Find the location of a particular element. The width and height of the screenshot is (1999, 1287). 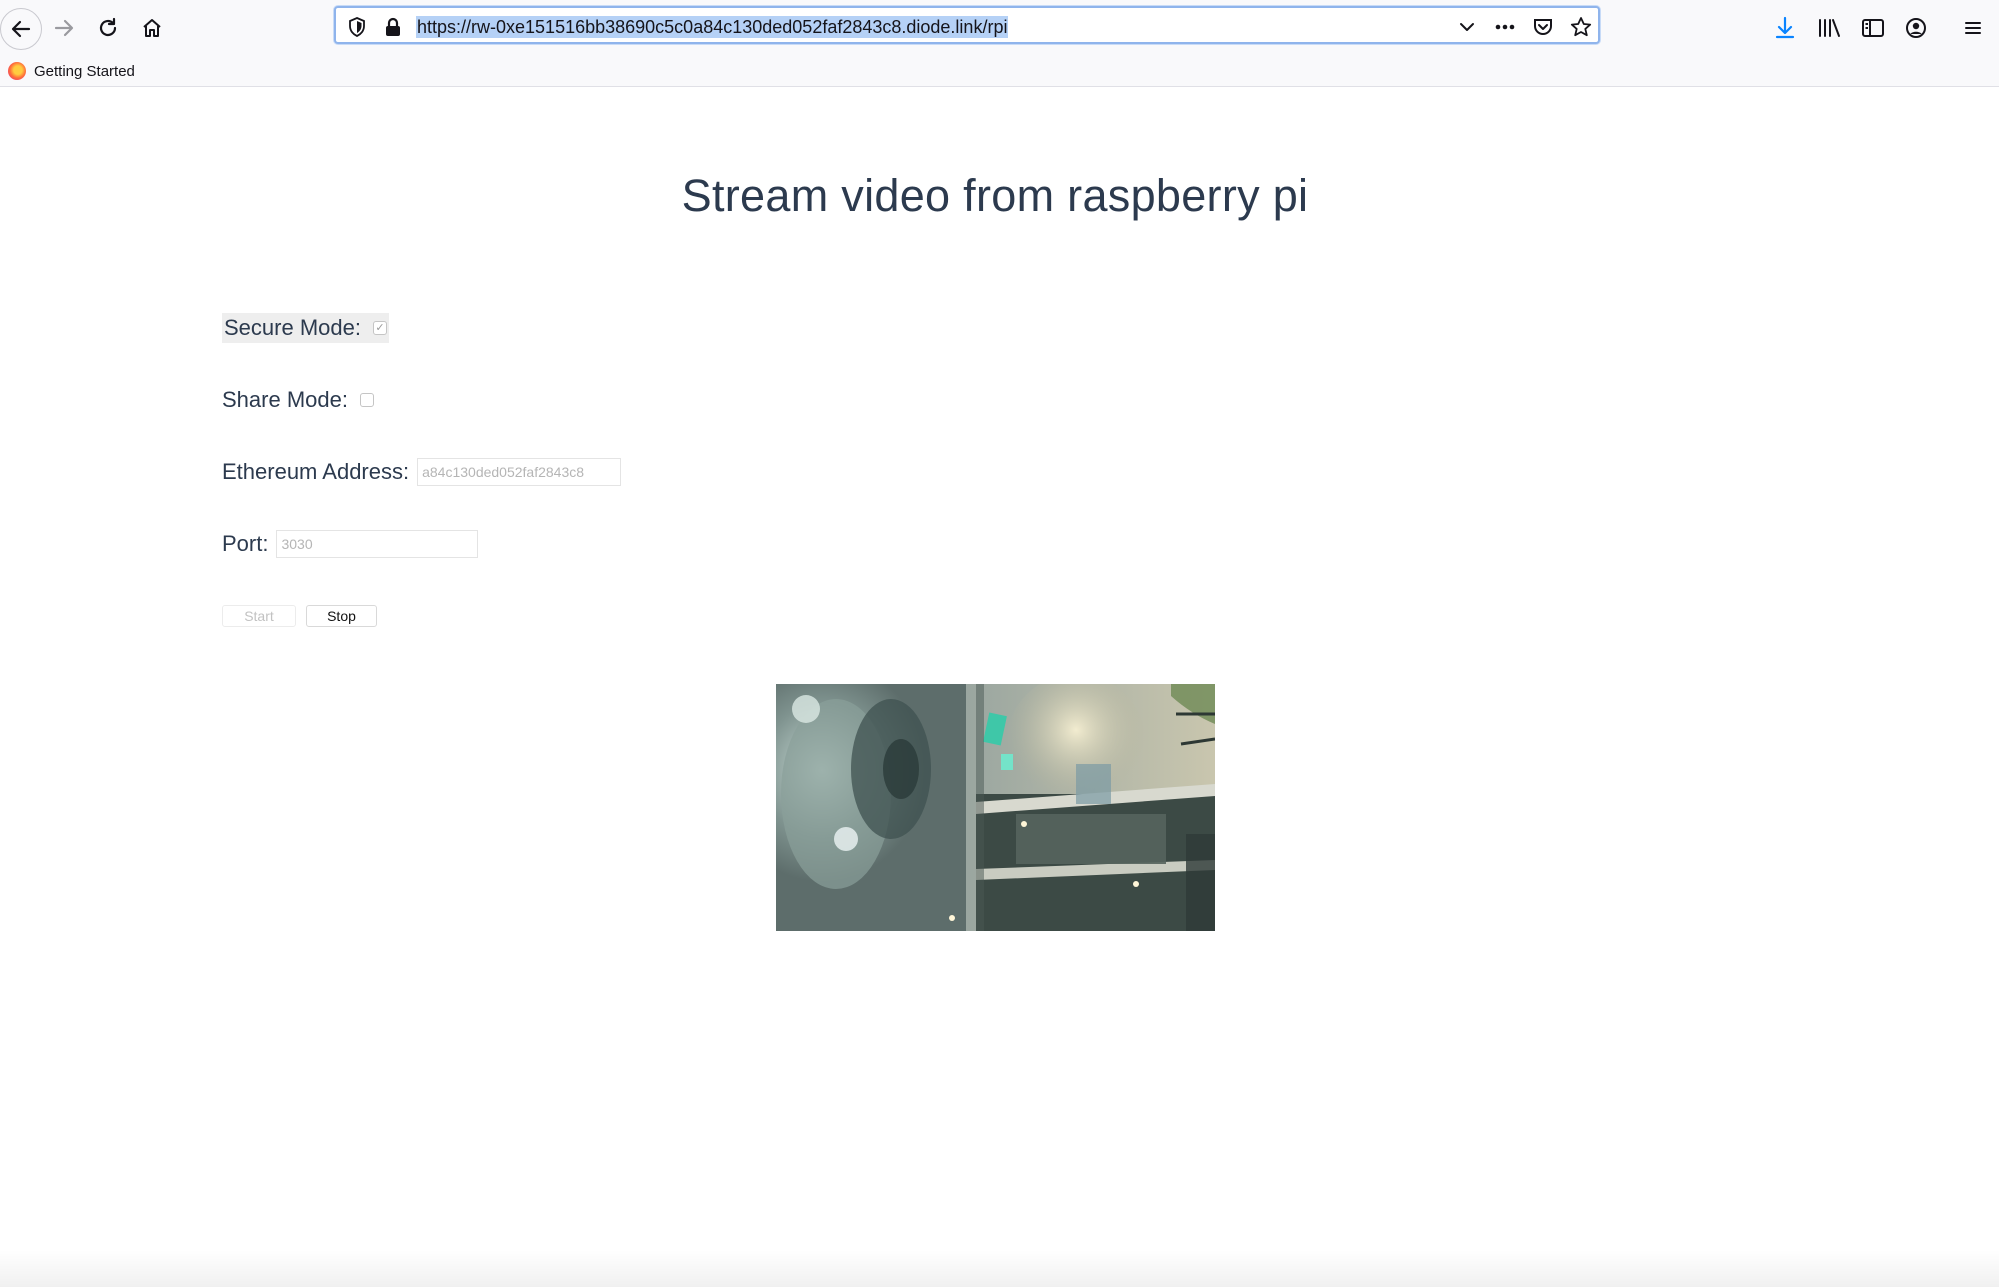

share-mode-checkbox is located at coordinates (366, 400).